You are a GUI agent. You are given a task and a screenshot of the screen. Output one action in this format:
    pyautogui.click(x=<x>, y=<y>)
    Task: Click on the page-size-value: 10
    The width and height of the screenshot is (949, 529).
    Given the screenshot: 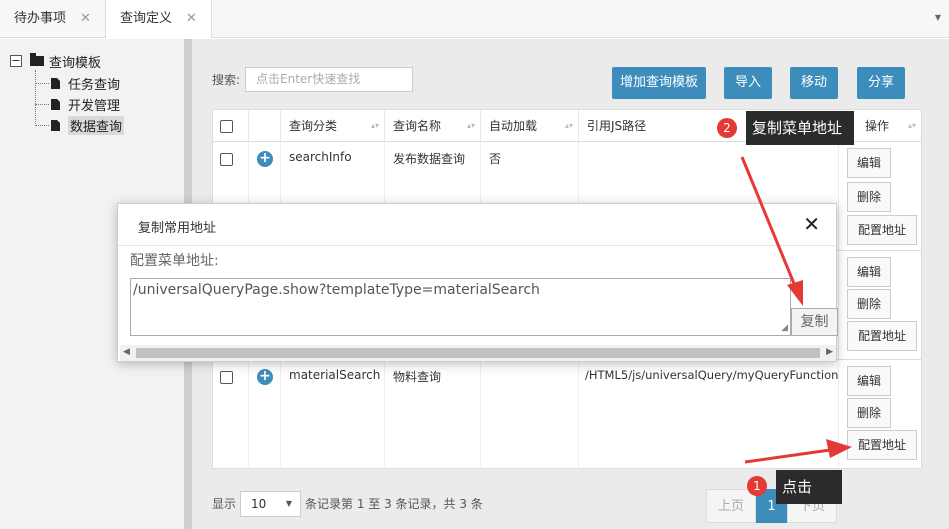 What is the action you would take?
    pyautogui.click(x=259, y=504)
    